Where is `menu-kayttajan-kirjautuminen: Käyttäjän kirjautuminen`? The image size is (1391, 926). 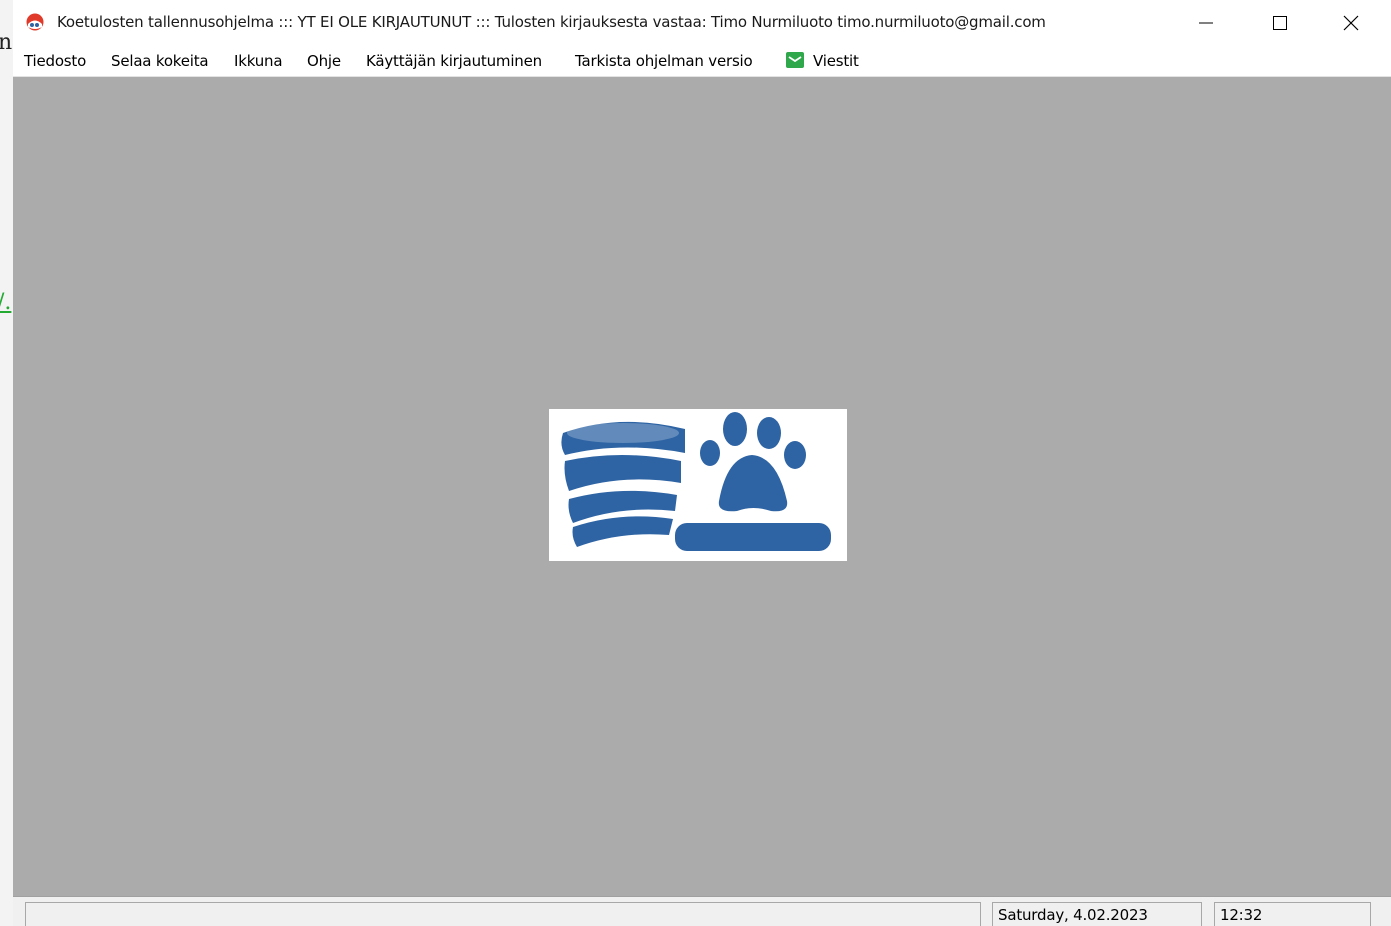 menu-kayttajan-kirjautuminen: Käyttäjän kirjautuminen is located at coordinates (454, 61).